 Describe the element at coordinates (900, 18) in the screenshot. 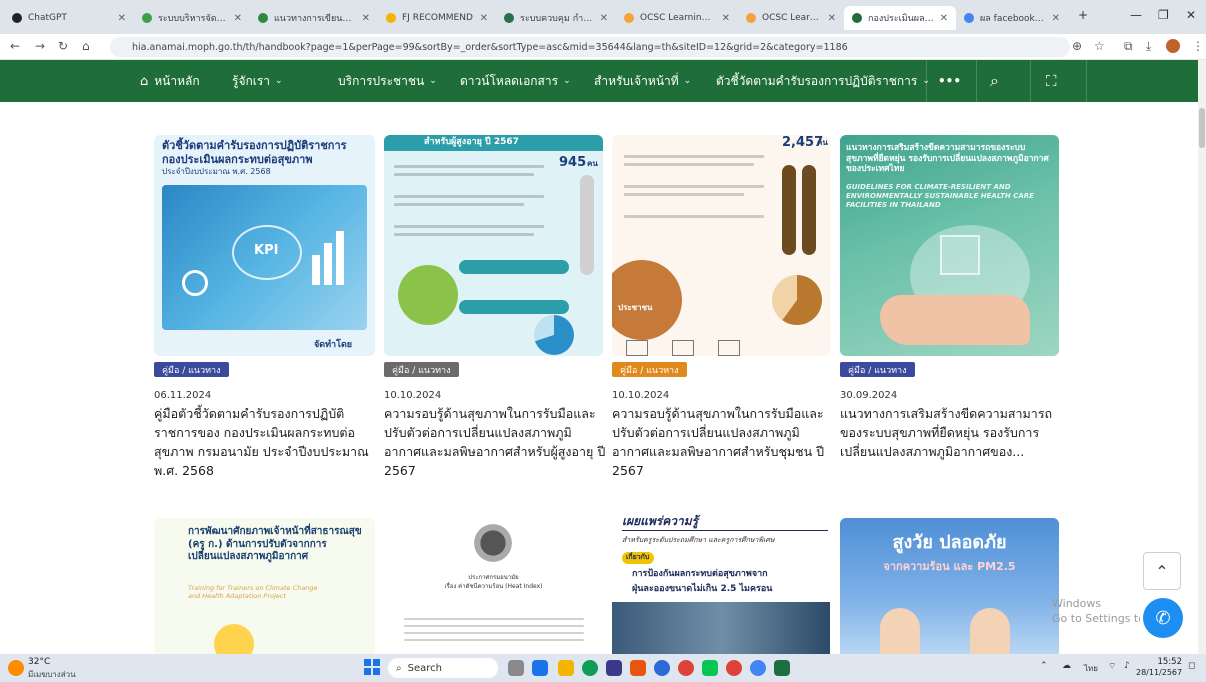

I see `browser-tab-active: กองประเมินผลกระทบต่อ ✕` at that location.